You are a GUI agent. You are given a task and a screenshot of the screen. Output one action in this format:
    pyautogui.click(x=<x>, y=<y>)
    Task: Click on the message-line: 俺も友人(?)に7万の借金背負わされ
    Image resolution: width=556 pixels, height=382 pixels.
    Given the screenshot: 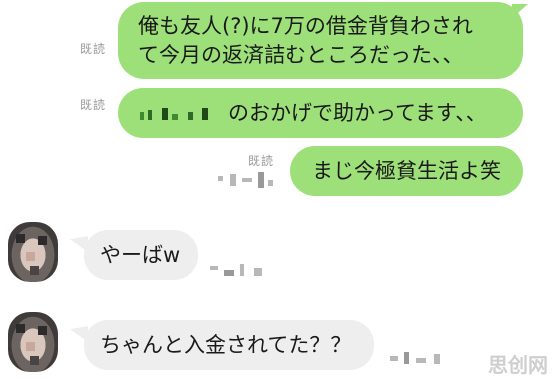 What is the action you would take?
    pyautogui.click(x=305, y=26)
    